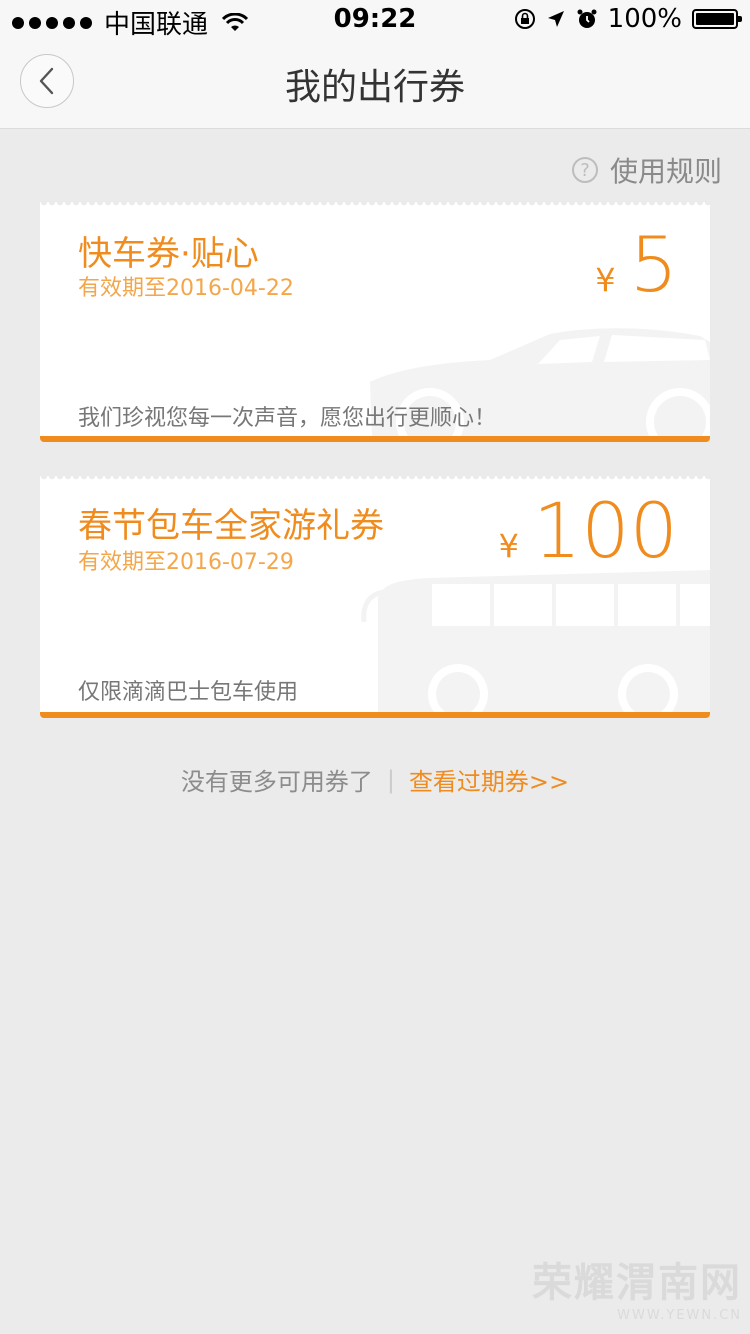 The width and height of the screenshot is (750, 1334). What do you see at coordinates (186, 562) in the screenshot?
I see `coupon-expiry: 有效期至2016-07-29` at bounding box center [186, 562].